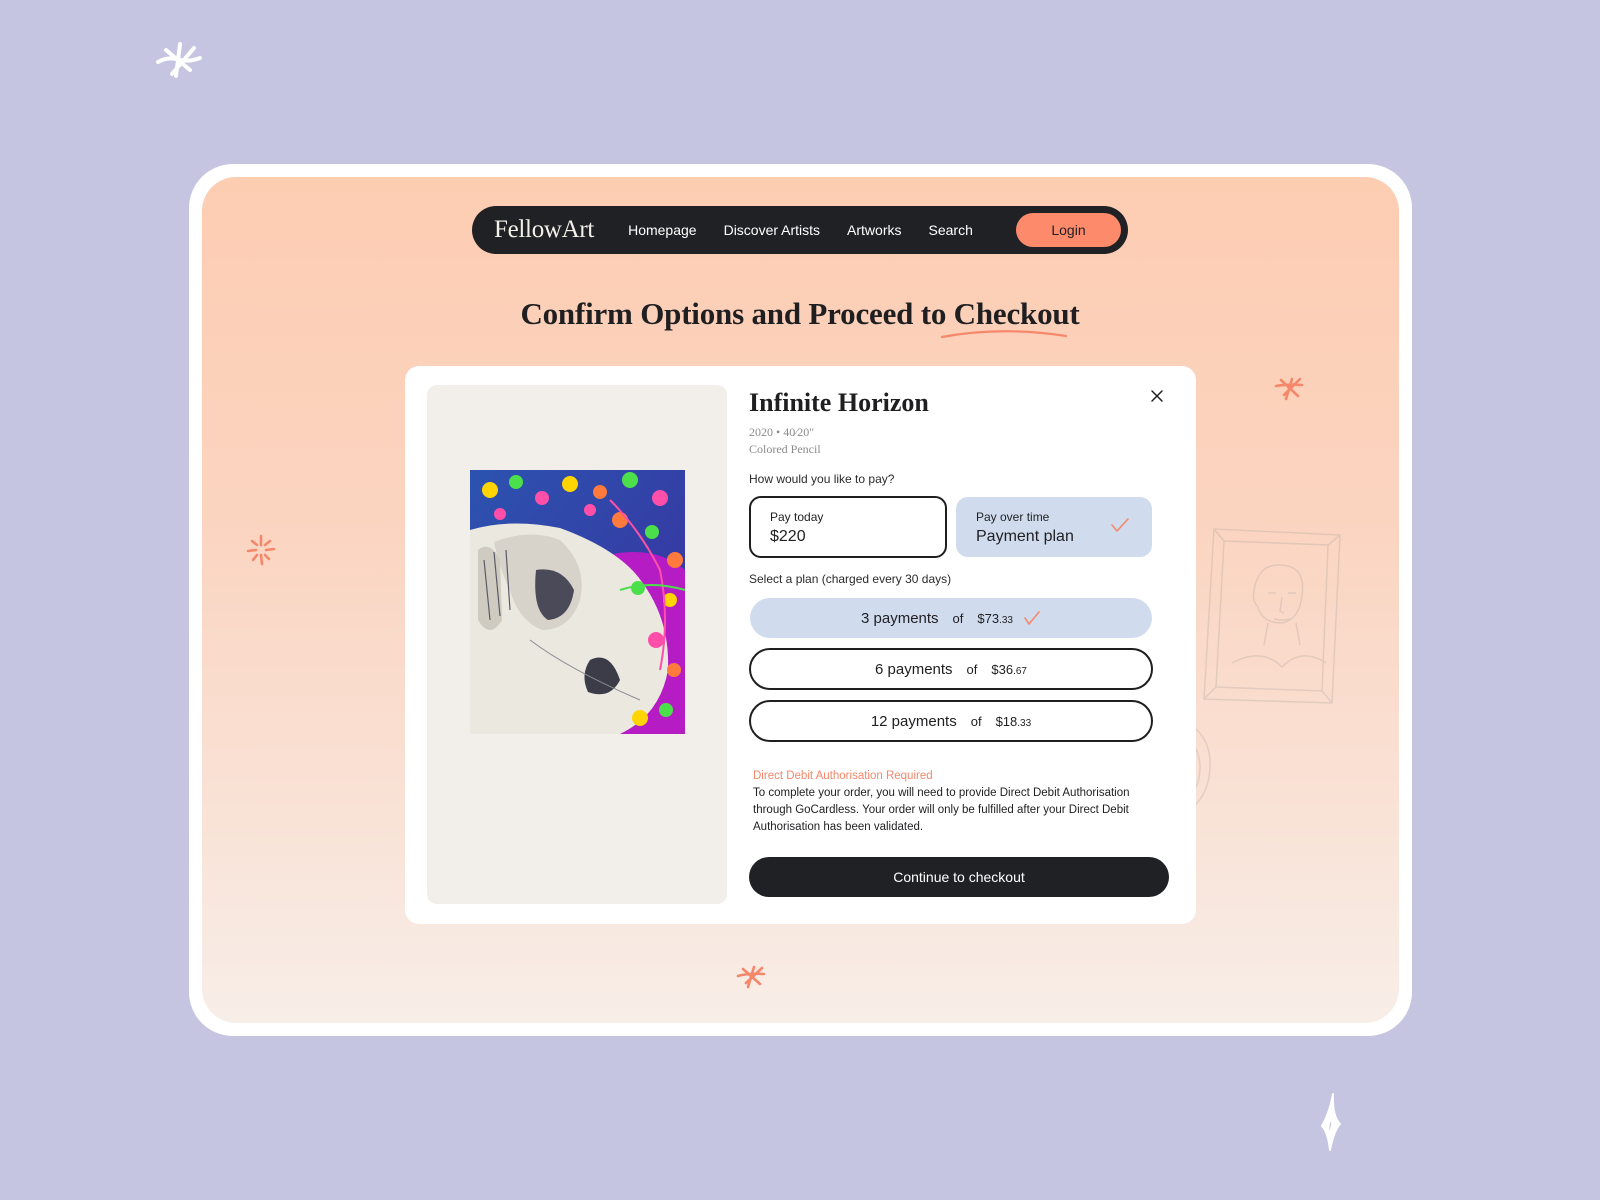  I want to click on nav-link-search: Search, so click(951, 230).